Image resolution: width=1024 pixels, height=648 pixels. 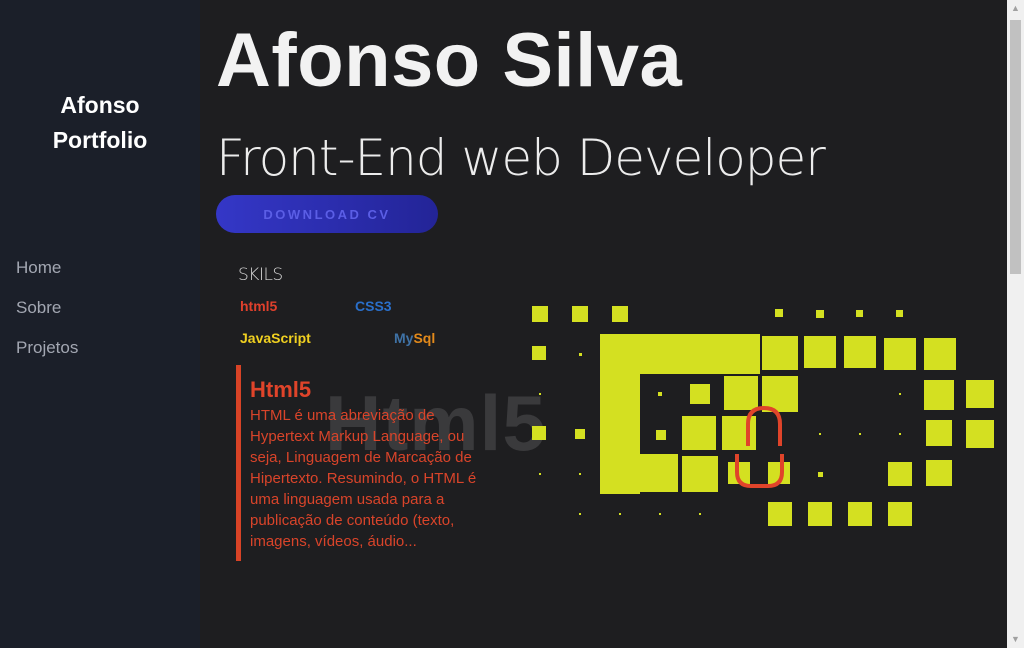 What do you see at coordinates (100, 140) in the screenshot?
I see `brand-line-2: Portfolio` at bounding box center [100, 140].